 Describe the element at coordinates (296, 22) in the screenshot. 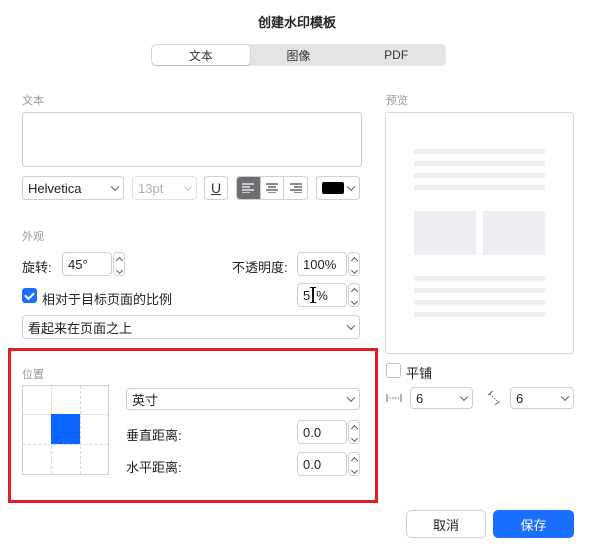

I see `dialog-title: 创建水印模板` at that location.